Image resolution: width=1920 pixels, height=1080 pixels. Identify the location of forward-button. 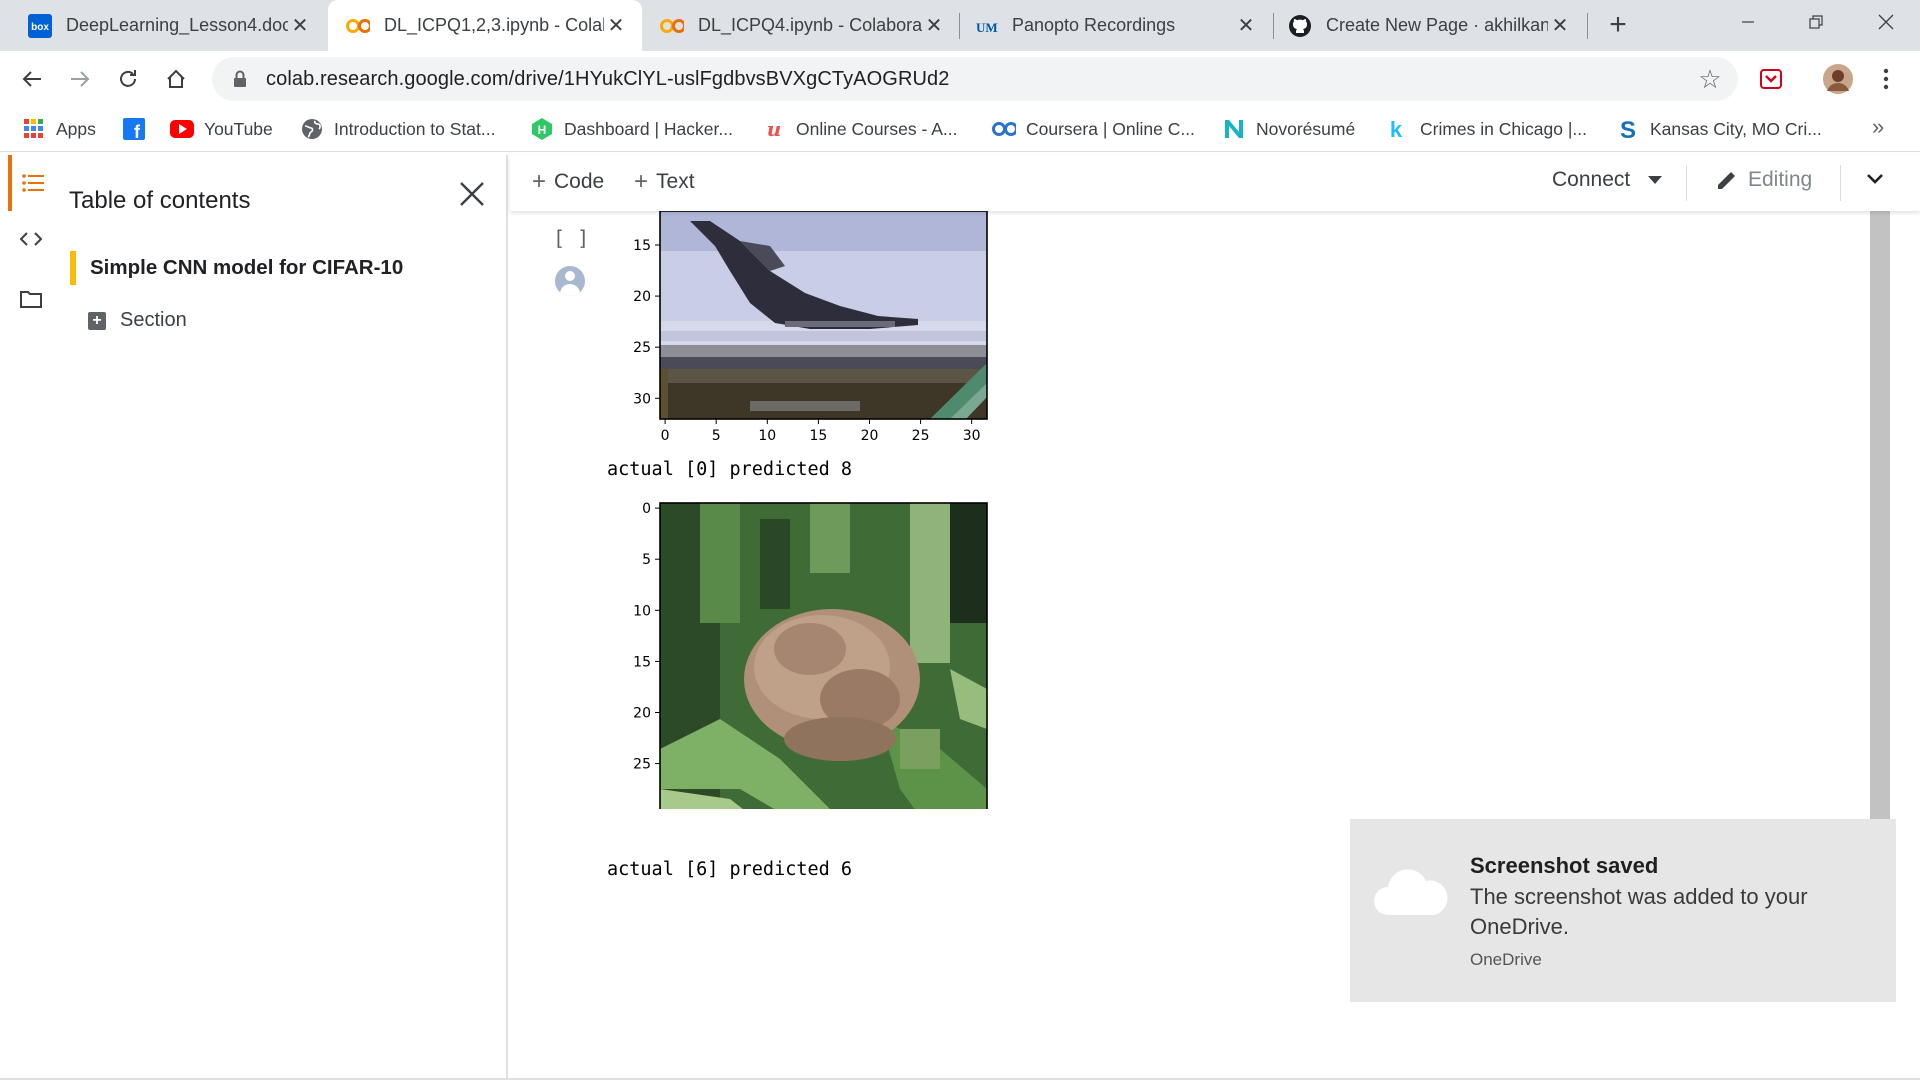
(80, 79).